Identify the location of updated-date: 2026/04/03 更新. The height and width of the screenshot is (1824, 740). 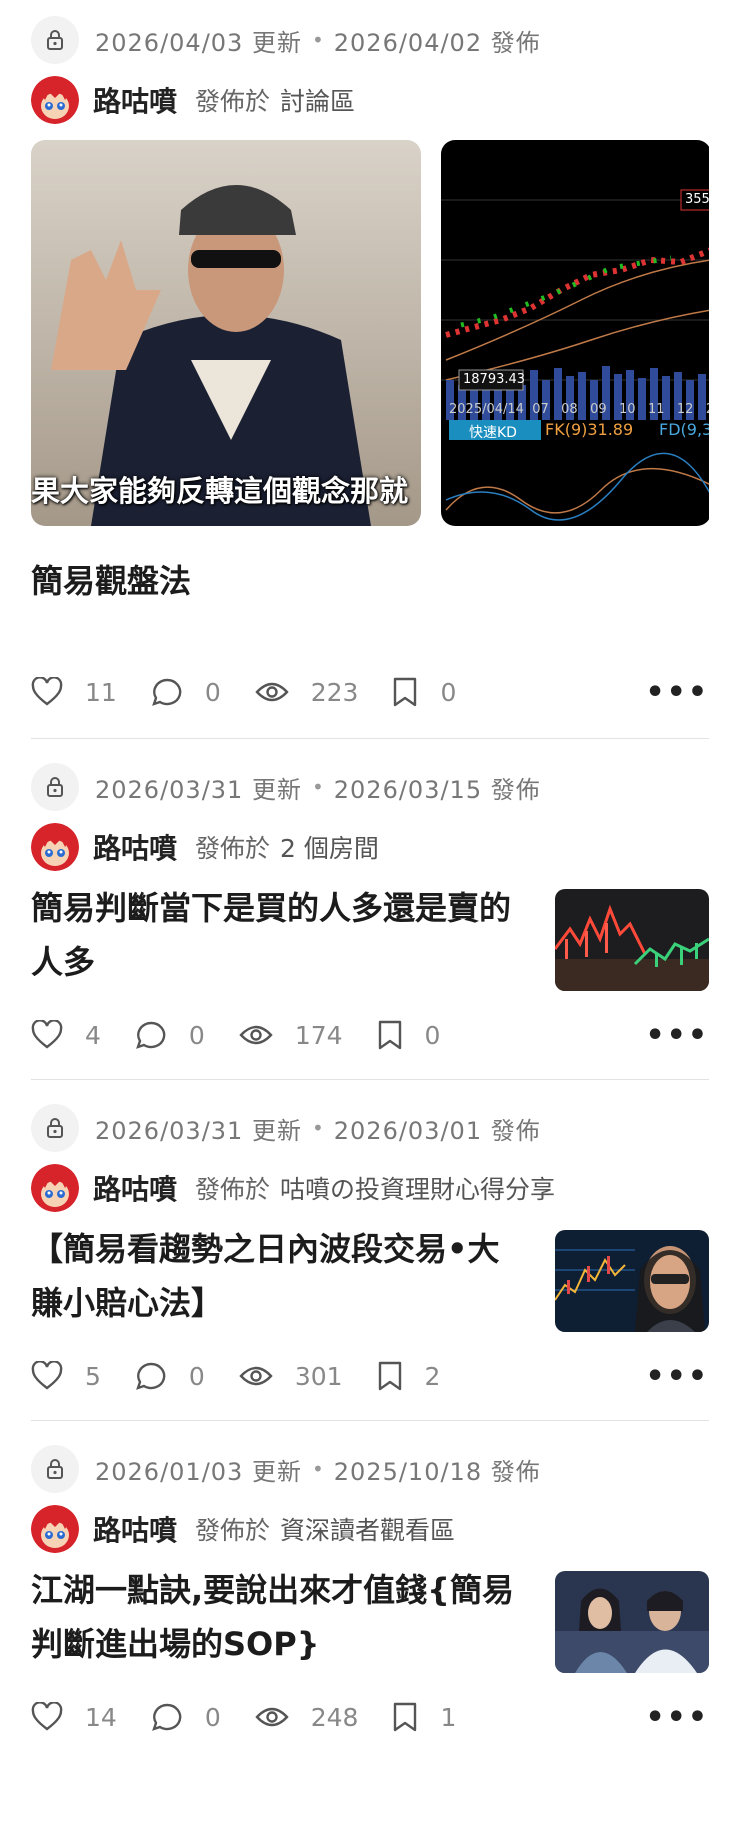
(198, 42).